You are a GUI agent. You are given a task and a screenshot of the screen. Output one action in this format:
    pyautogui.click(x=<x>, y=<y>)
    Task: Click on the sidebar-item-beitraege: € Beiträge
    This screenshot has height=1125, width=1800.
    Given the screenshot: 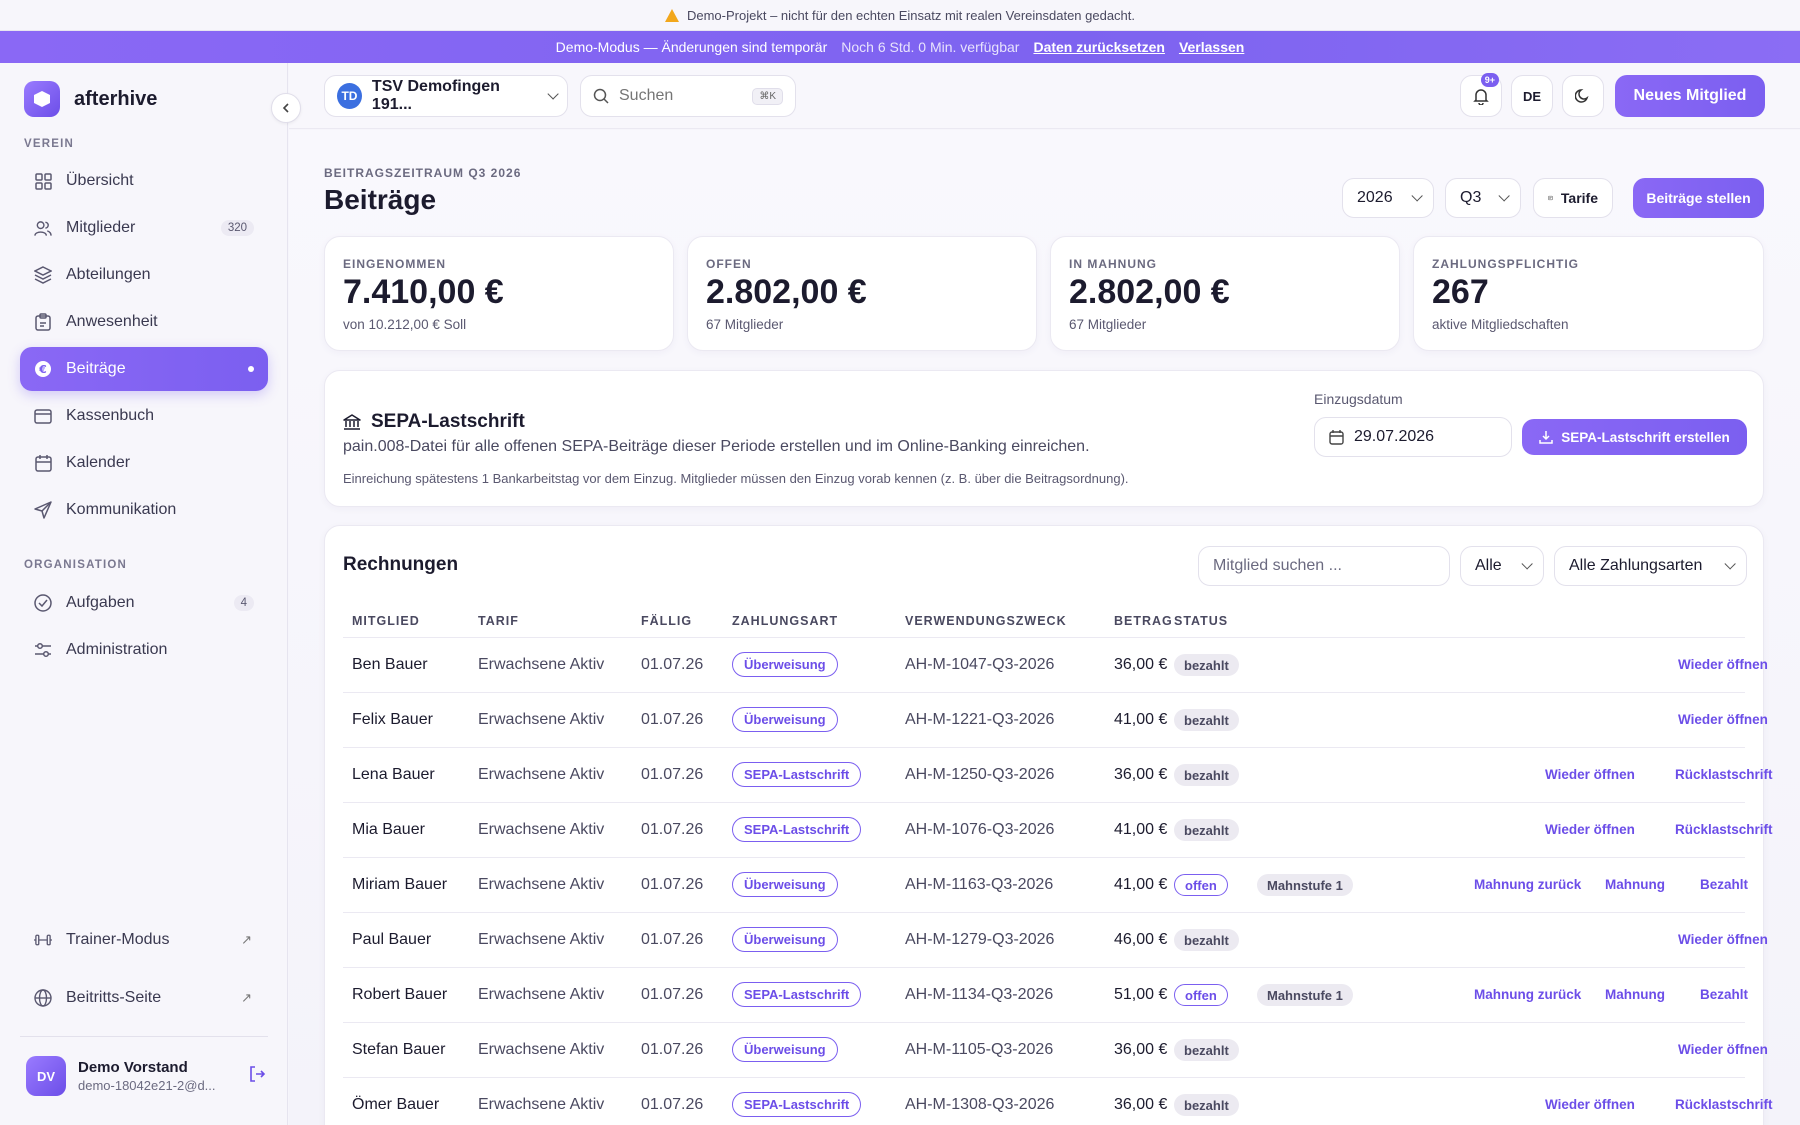 What is the action you would take?
    pyautogui.click(x=144, y=369)
    